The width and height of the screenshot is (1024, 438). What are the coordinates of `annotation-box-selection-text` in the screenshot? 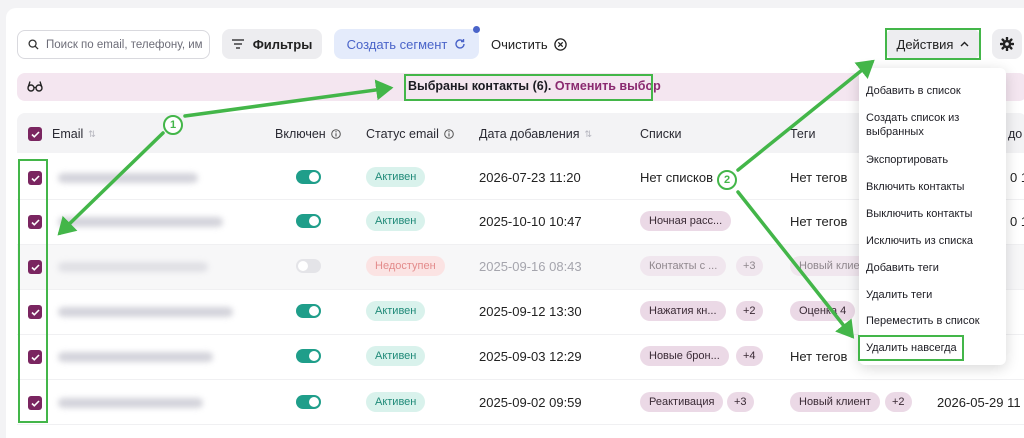 It's located at (528, 87).